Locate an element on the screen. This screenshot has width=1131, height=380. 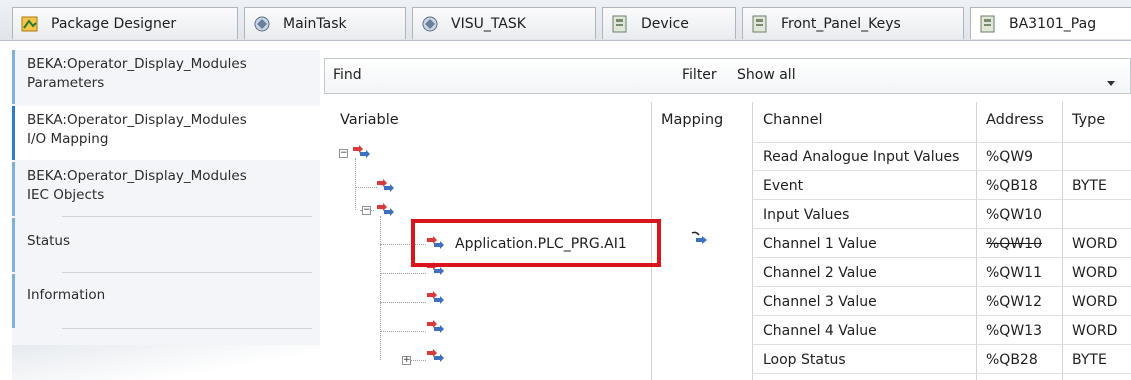
find-filter-bar: Find Filter Show all is located at coordinates (727, 76).